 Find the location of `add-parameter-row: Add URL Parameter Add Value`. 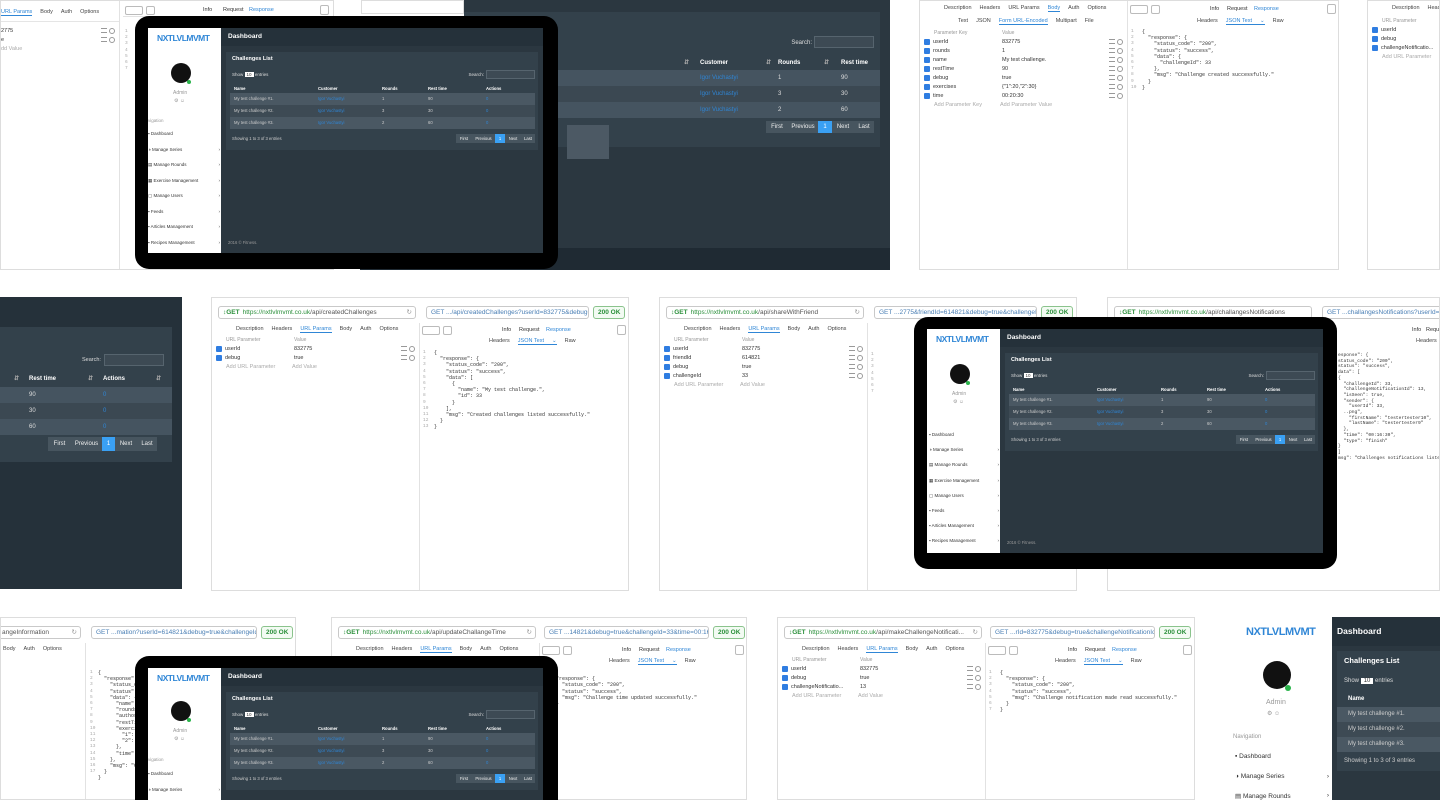

add-parameter-row: Add URL Parameter Add Value is located at coordinates (315, 367).